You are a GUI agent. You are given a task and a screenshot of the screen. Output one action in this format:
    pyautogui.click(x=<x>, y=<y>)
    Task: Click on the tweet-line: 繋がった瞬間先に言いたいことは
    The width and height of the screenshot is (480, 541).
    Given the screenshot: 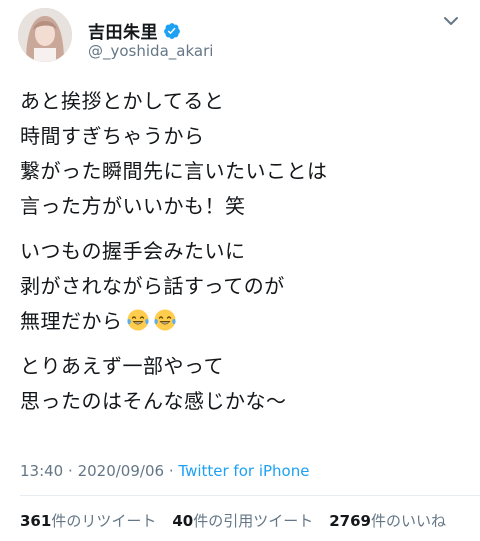 What is the action you would take?
    pyautogui.click(x=174, y=171)
    